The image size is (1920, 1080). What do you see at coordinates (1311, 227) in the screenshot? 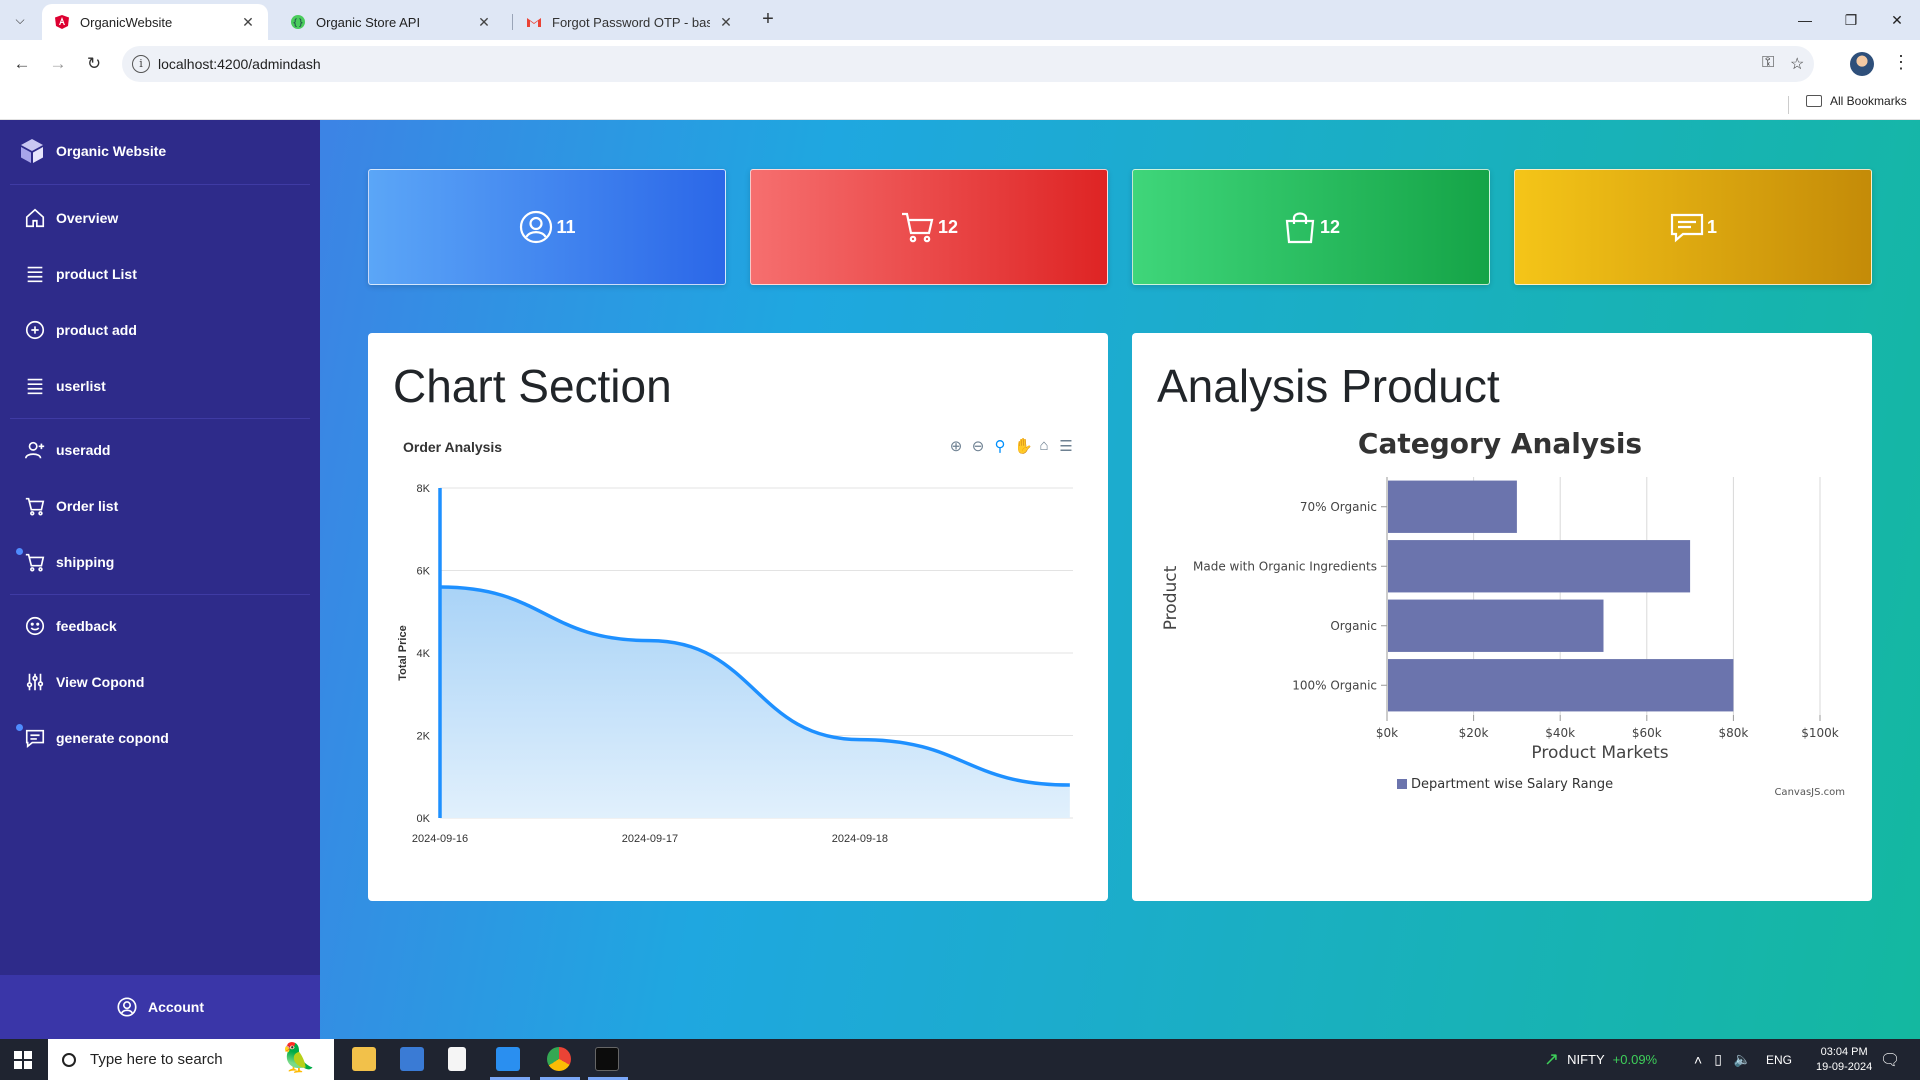
I see `stat-card-products: 12` at bounding box center [1311, 227].